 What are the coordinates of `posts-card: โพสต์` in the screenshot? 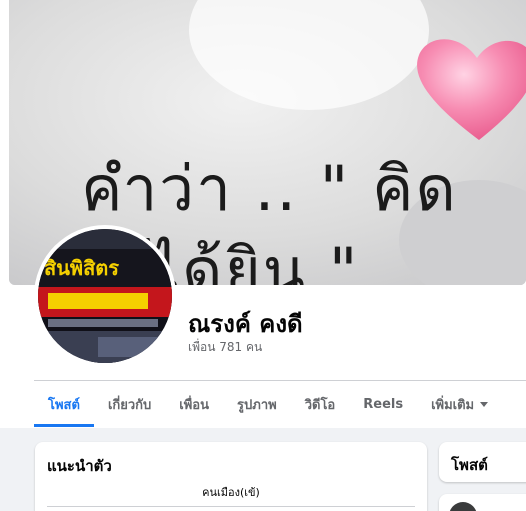 It's located at (482, 462).